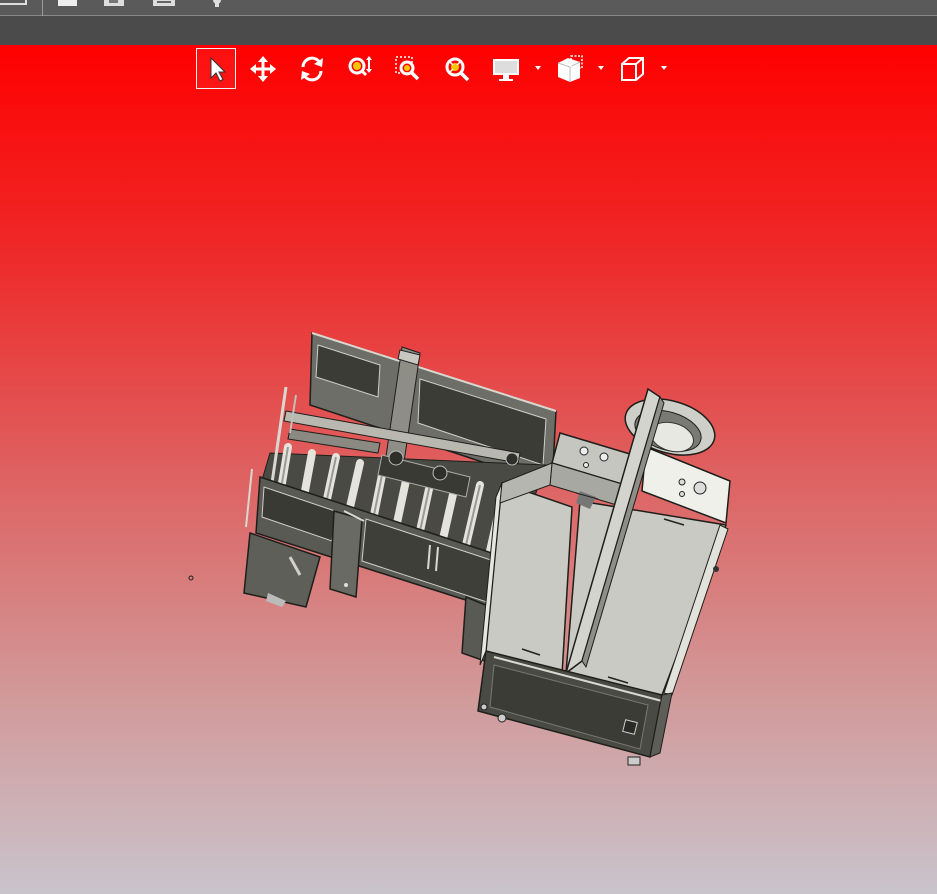 This screenshot has width=937, height=894. Describe the element at coordinates (165, 7) in the screenshot. I see `print-icon` at that location.